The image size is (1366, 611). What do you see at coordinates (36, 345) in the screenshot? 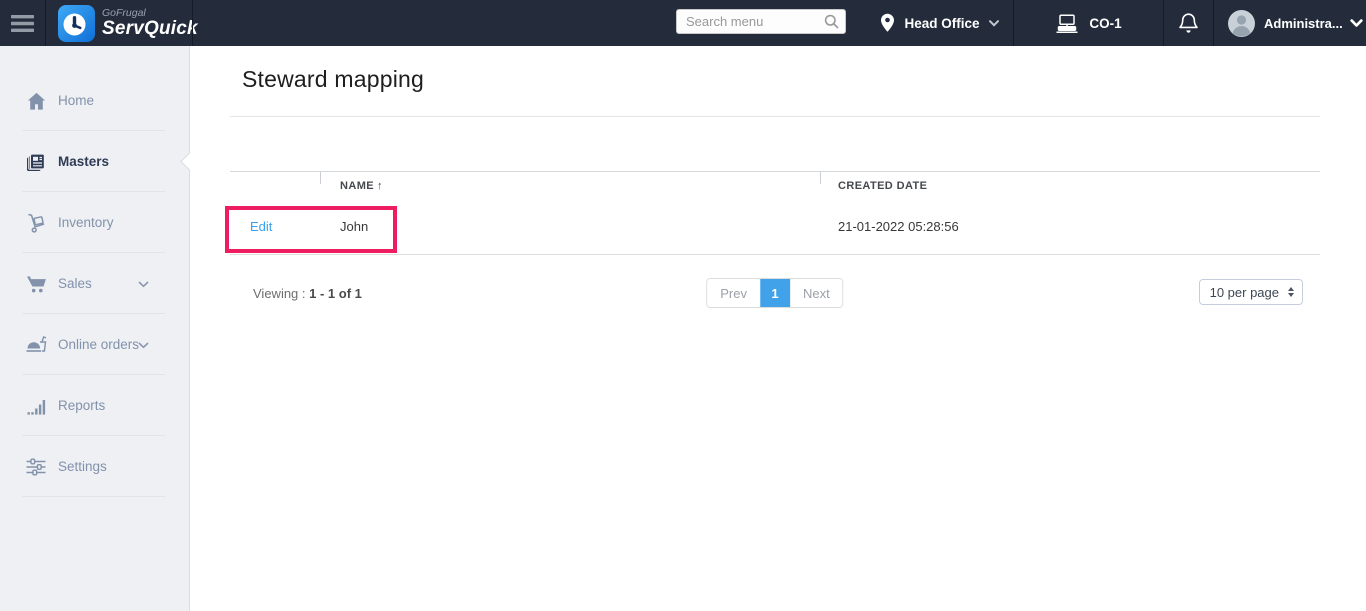
I see `online-orders-food-icon` at bounding box center [36, 345].